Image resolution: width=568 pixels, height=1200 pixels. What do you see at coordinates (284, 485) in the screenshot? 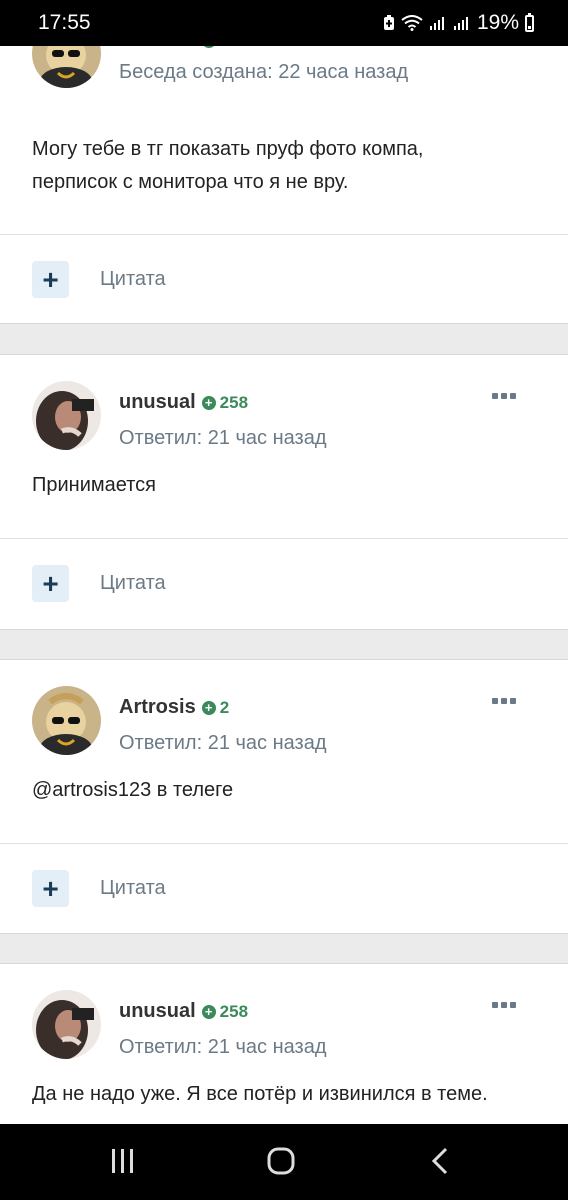
I see `post-content: Принимается` at bounding box center [284, 485].